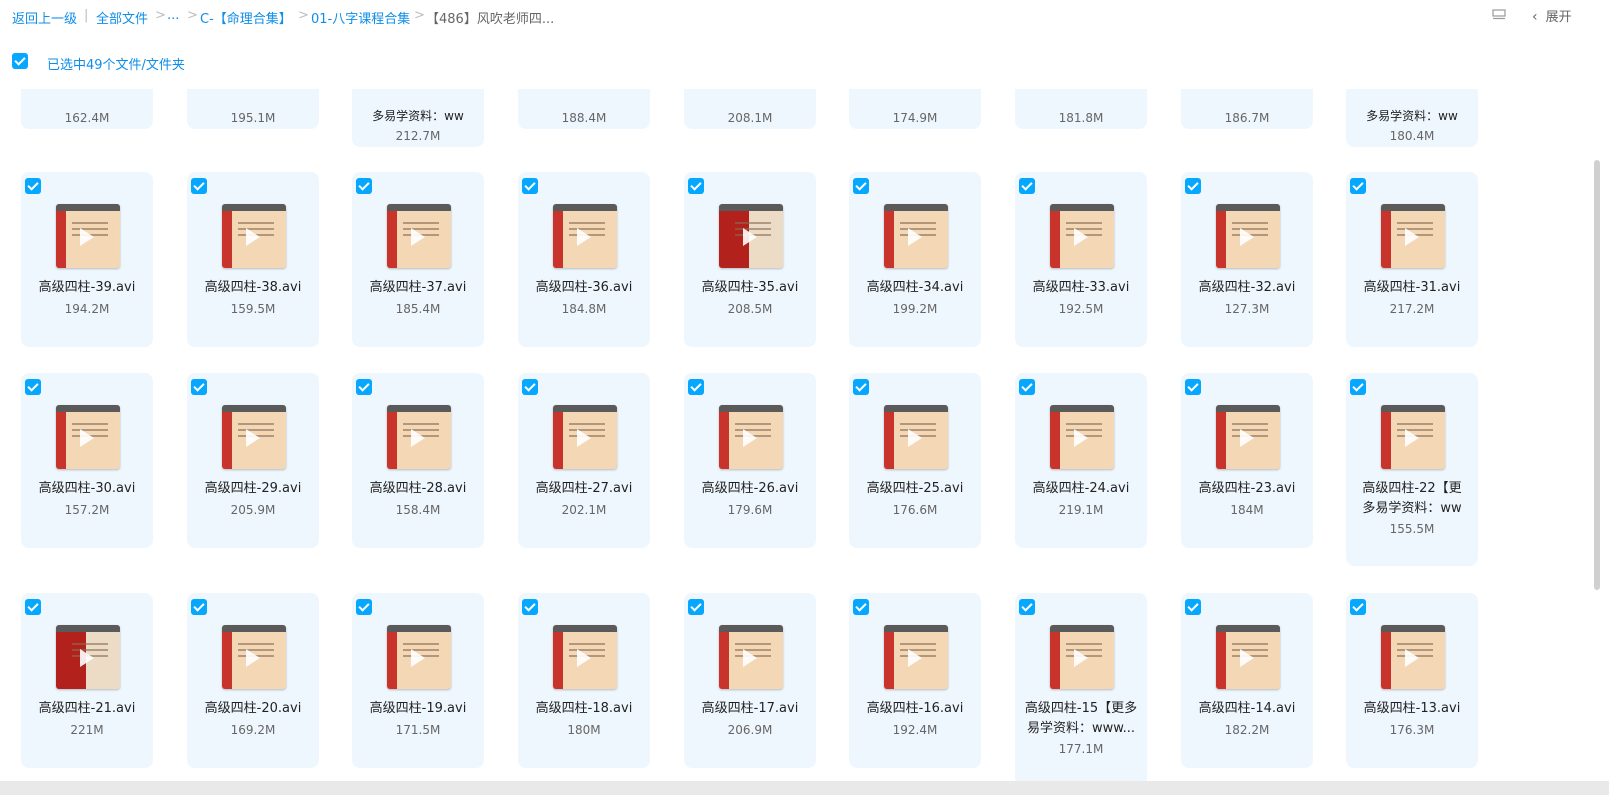 This screenshot has width=1609, height=795. What do you see at coordinates (1247, 709) in the screenshot?
I see `file-name: 高级四柱-14.avi` at bounding box center [1247, 709].